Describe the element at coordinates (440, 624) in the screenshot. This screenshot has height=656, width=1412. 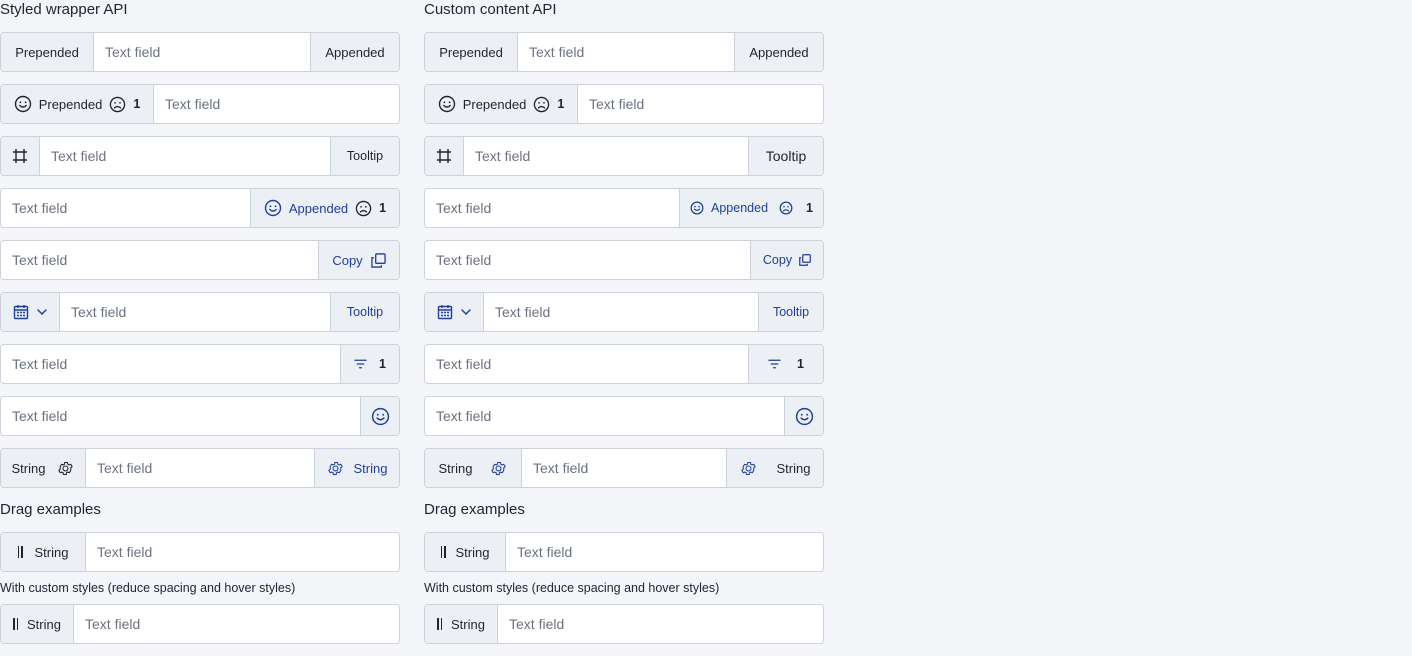
I see `drag-handle-icon` at that location.